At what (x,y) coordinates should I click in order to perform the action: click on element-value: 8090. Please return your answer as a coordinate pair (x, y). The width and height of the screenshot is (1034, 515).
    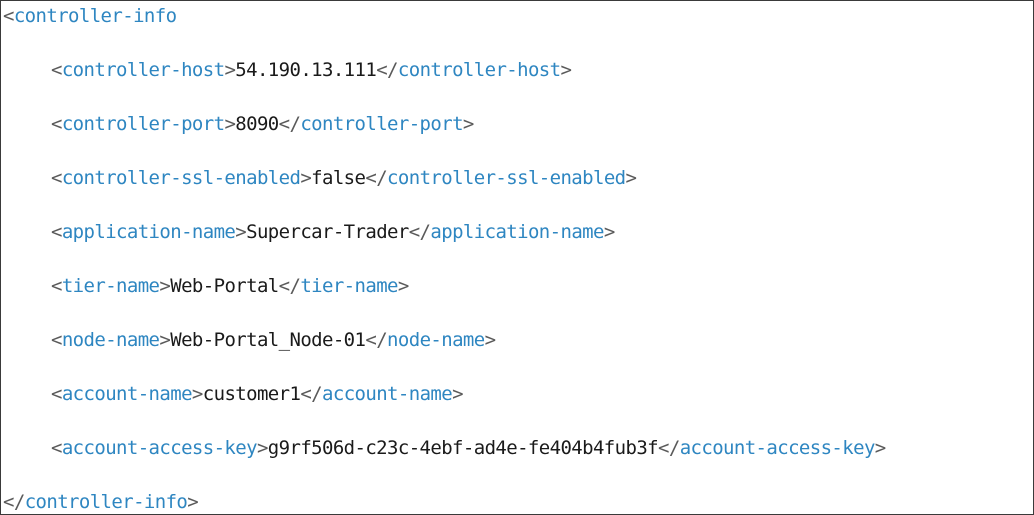
    Looking at the image, I should click on (257, 124).